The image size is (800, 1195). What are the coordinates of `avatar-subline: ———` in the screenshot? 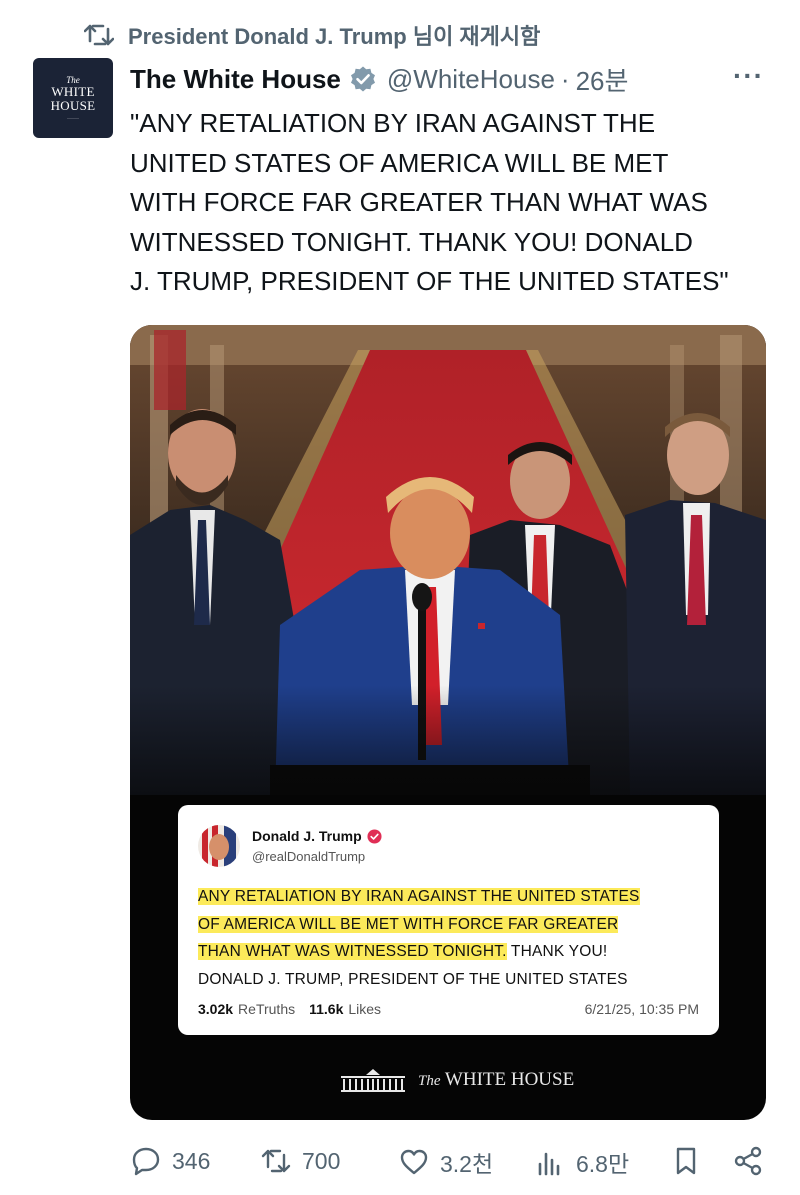 It's located at (73, 117).